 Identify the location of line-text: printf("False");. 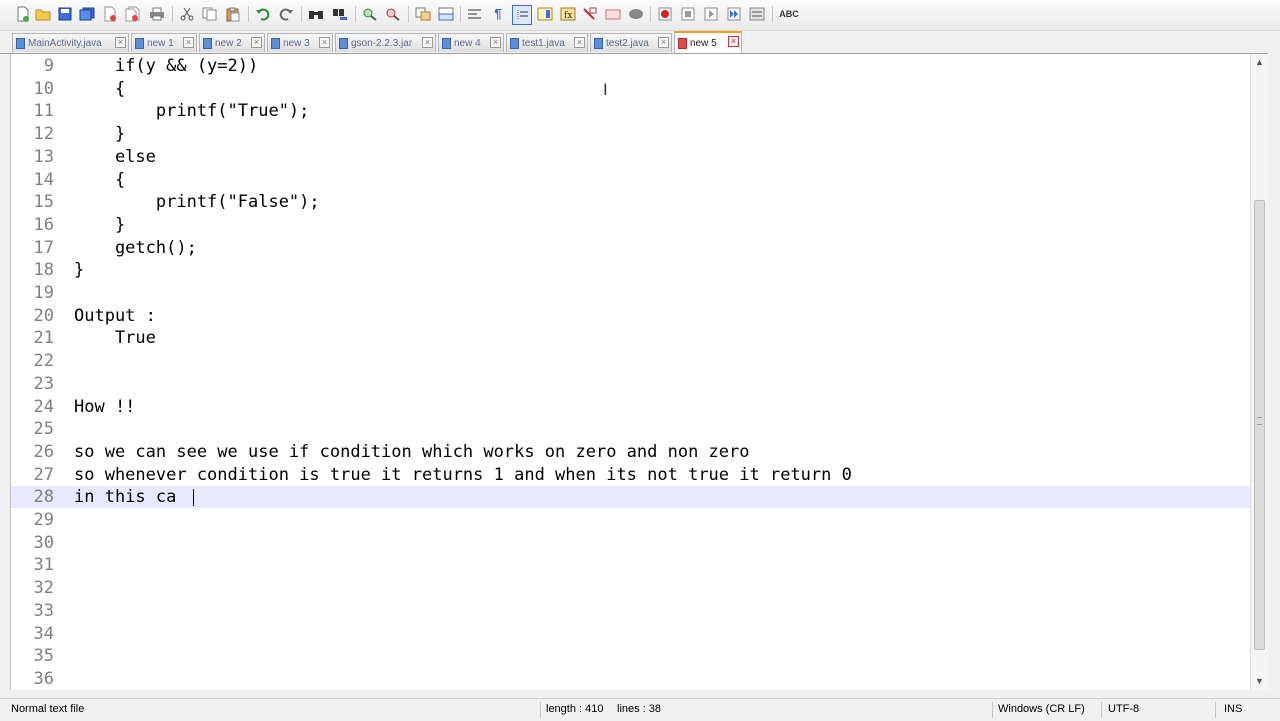
(197, 202).